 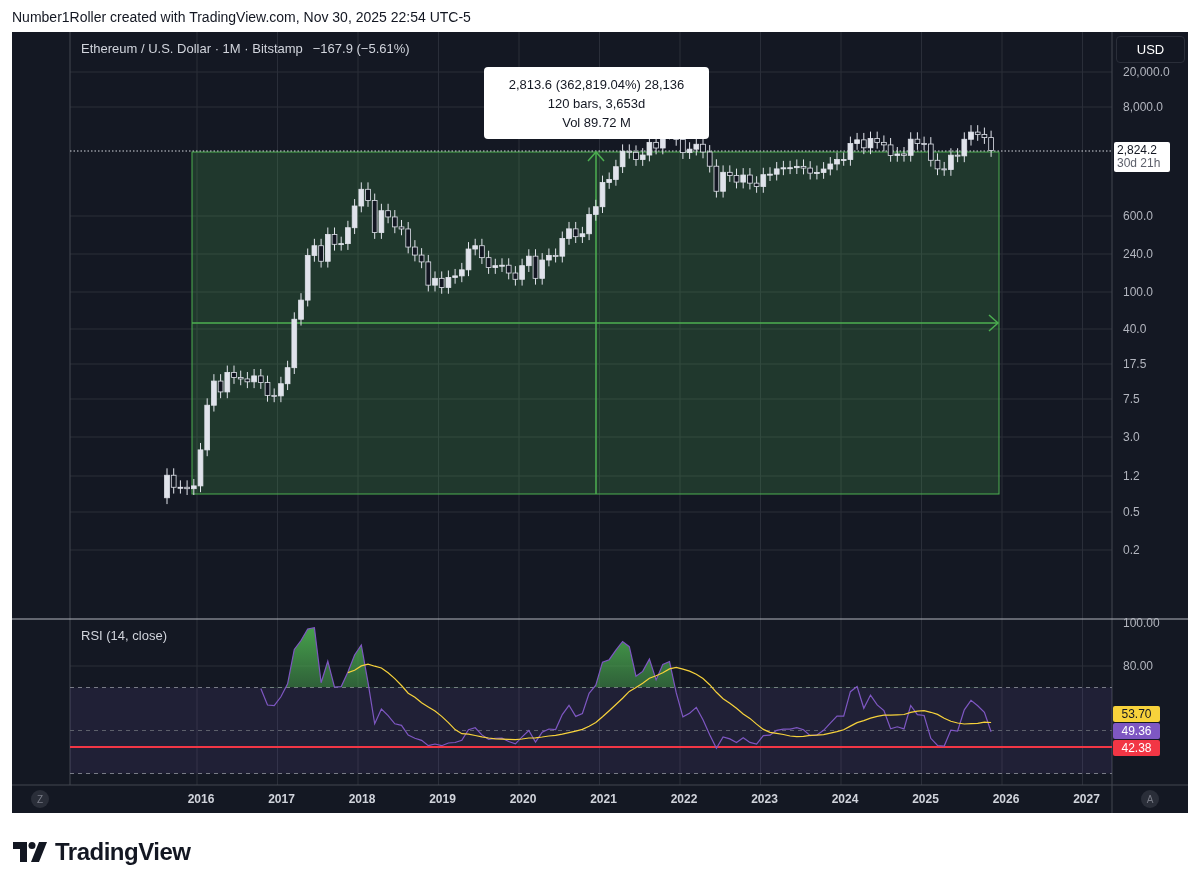 What do you see at coordinates (1131, 437) in the screenshot?
I see `price-axis-label: 3.0` at bounding box center [1131, 437].